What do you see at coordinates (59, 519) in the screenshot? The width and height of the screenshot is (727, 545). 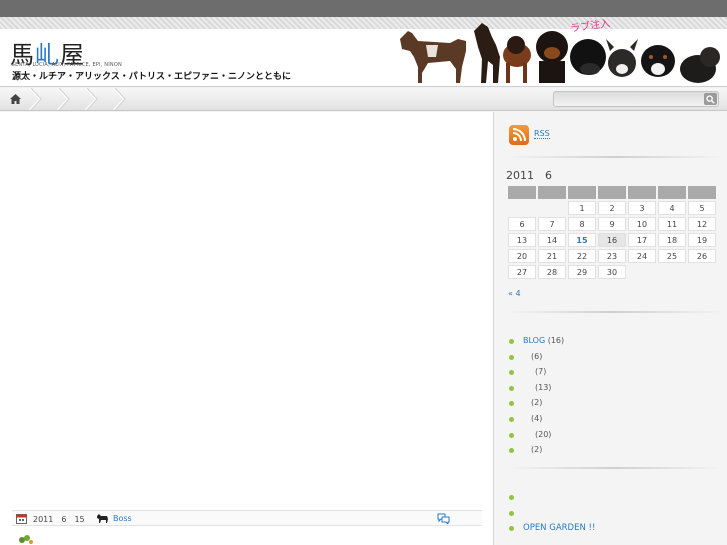 I see `post-date: 2011 6 15` at bounding box center [59, 519].